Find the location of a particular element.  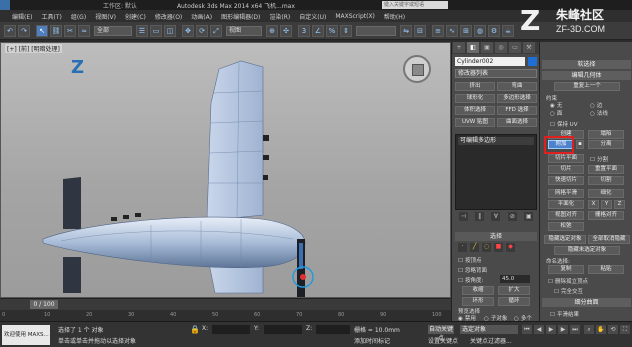

curve-editor-icon: ∿ is located at coordinates (452, 31).